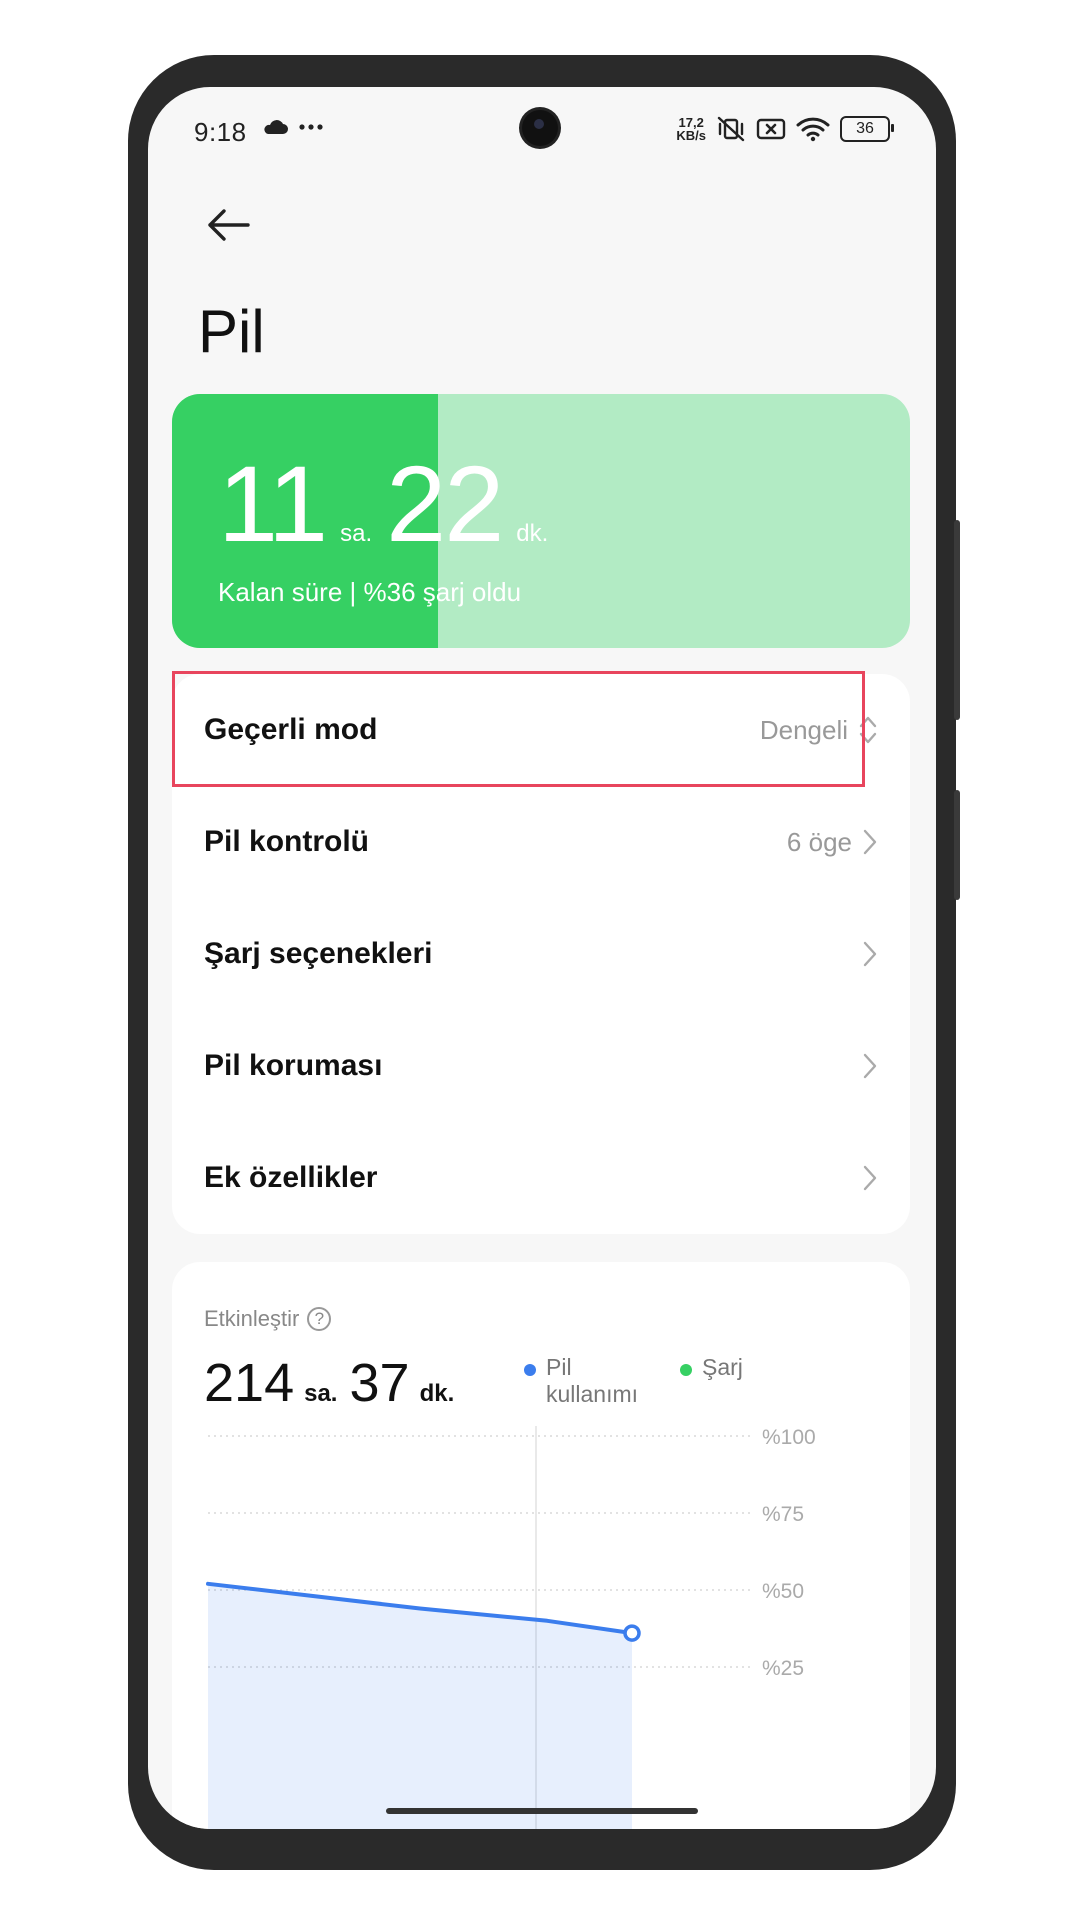 Image resolution: width=1080 pixels, height=1920 pixels. What do you see at coordinates (540, 128) in the screenshot?
I see `front-camera` at bounding box center [540, 128].